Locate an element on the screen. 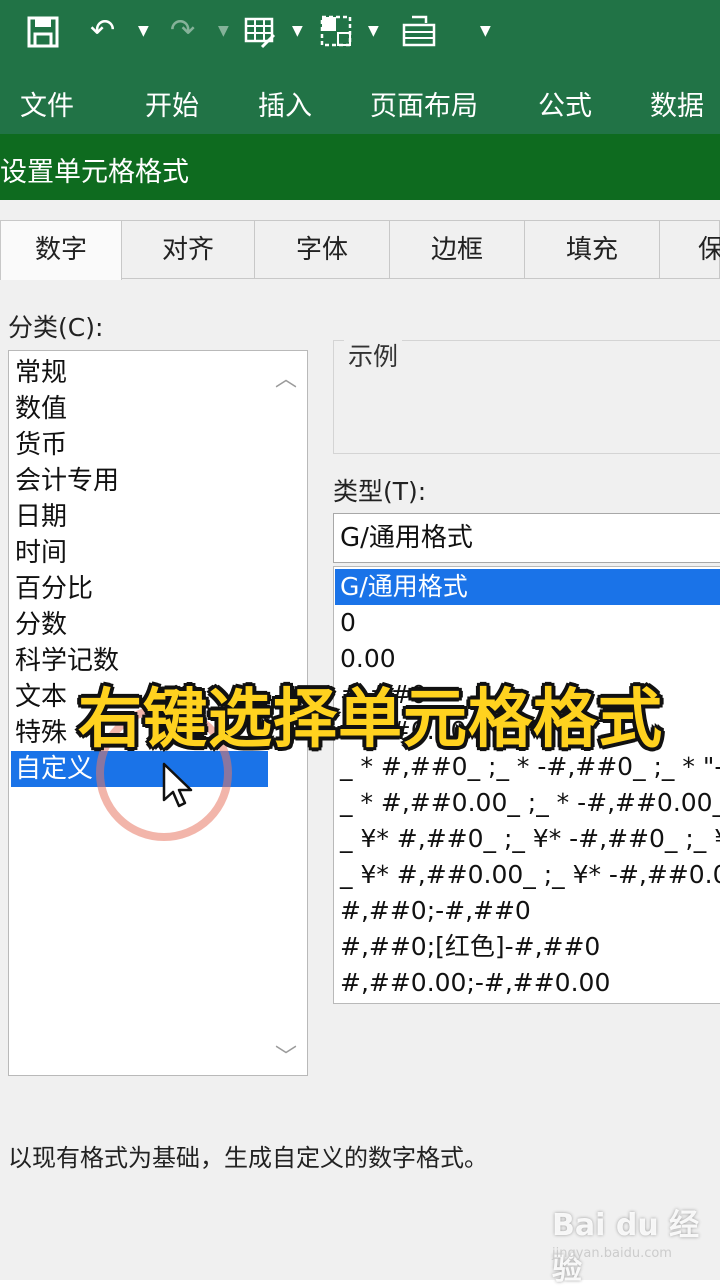 This screenshot has height=1288, width=720. tutorial-caption: 右键选择单元格格式 is located at coordinates (370, 720).